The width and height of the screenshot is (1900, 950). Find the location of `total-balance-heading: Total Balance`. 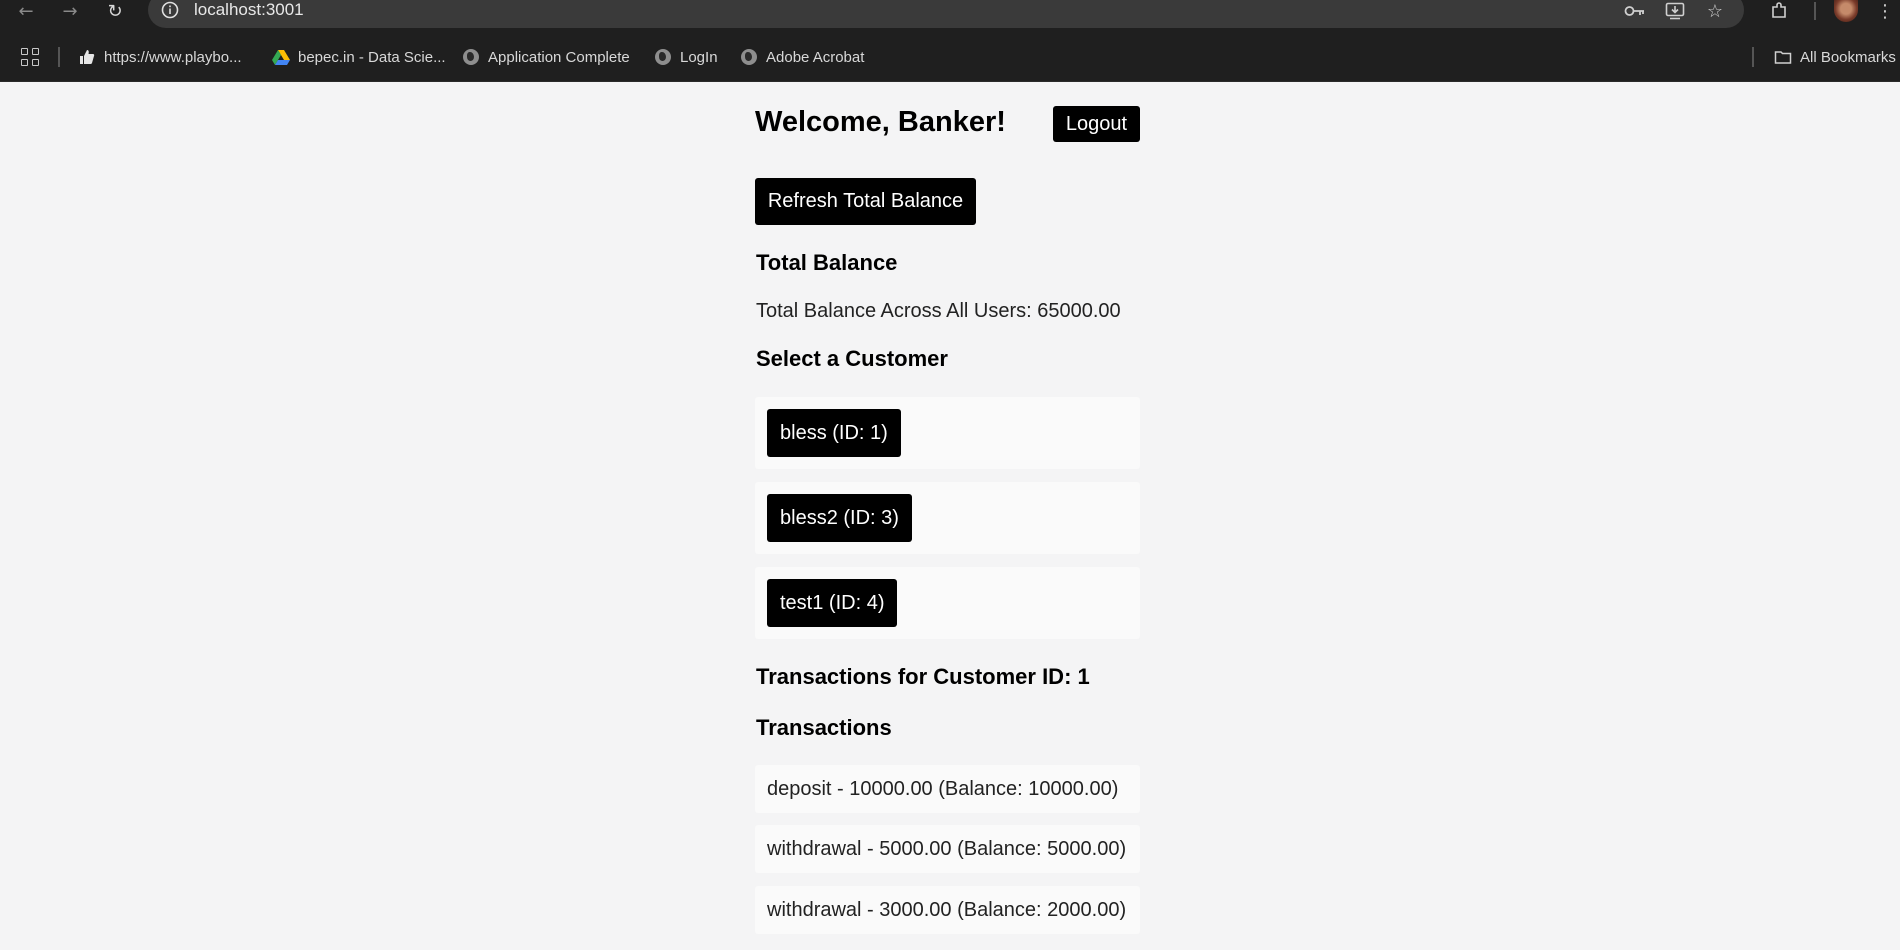

total-balance-heading: Total Balance is located at coordinates (827, 262).